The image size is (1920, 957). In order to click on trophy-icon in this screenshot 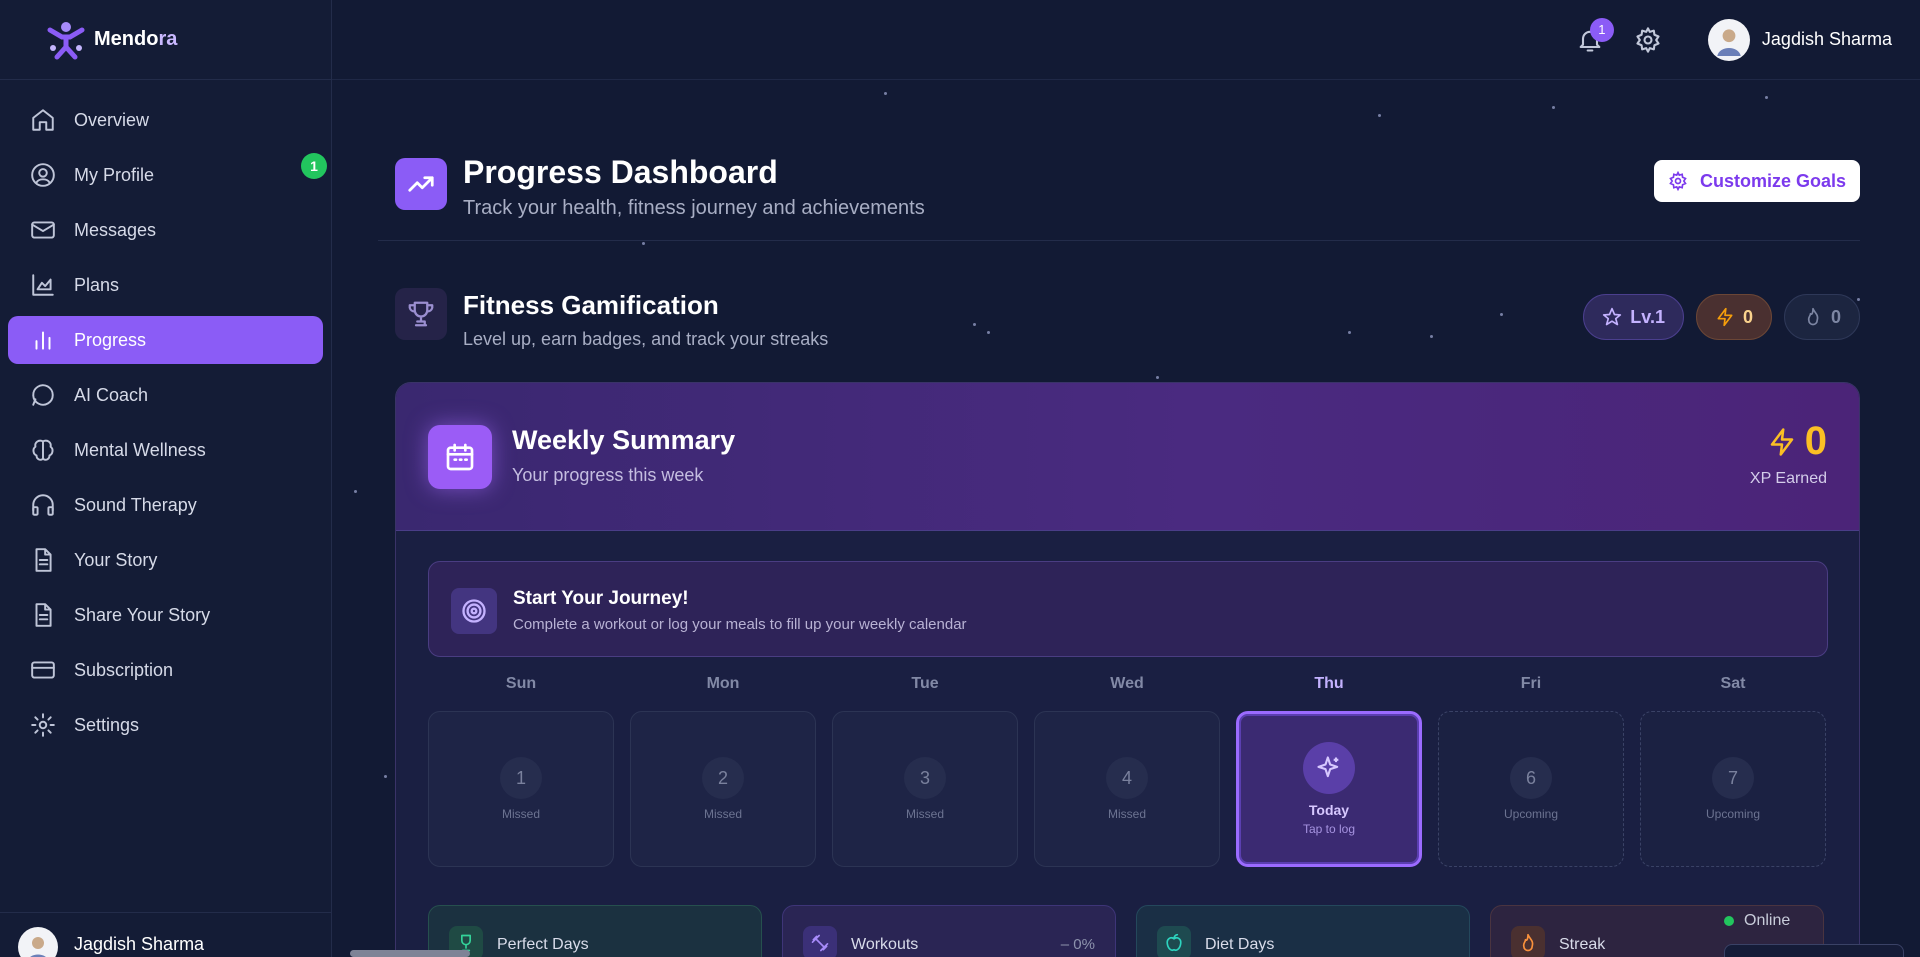, I will do `click(421, 314)`.